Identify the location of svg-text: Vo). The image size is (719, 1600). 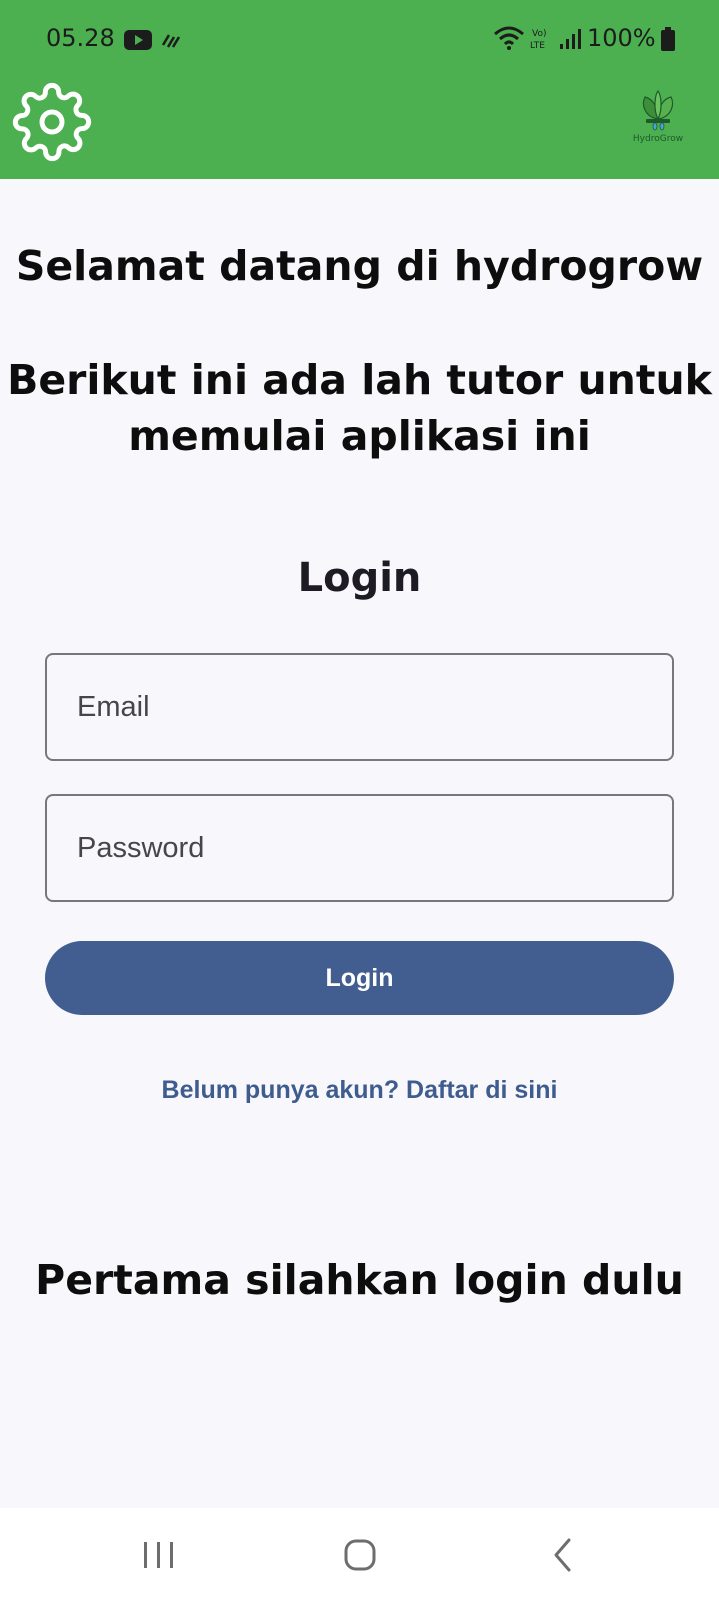
(539, 34).